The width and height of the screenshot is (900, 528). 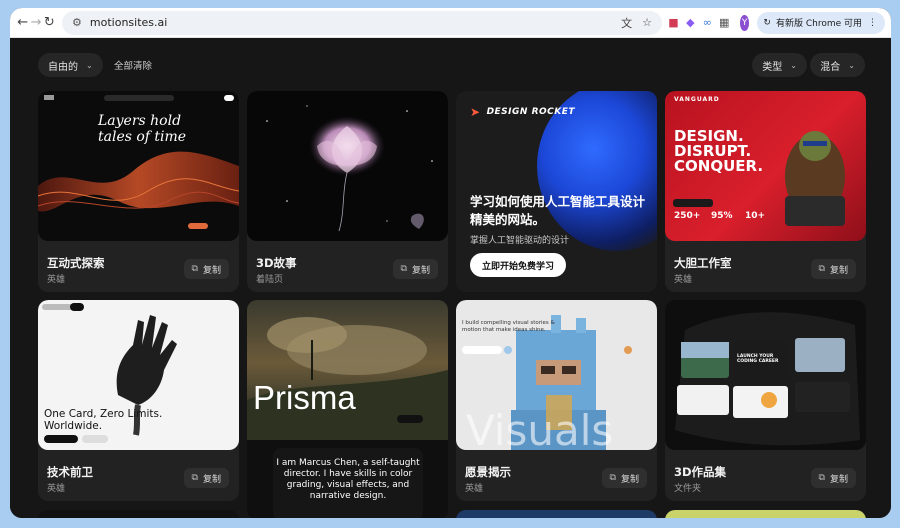 What do you see at coordinates (647, 22) in the screenshot?
I see `bookmark-star-icon: ☆` at bounding box center [647, 22].